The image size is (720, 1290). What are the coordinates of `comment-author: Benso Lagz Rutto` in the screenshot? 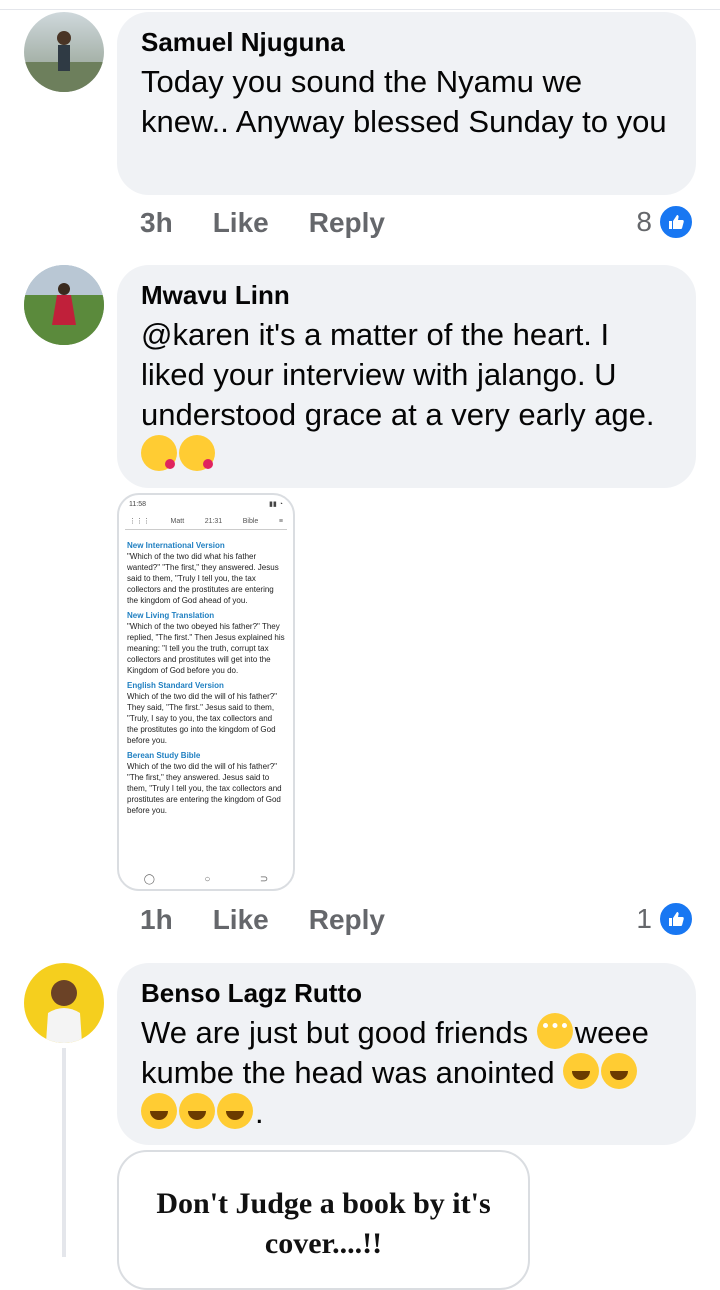 It's located at (406, 993).